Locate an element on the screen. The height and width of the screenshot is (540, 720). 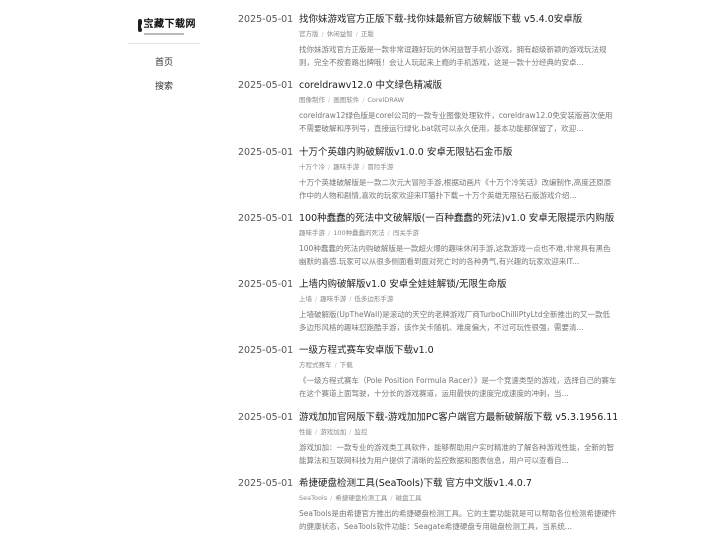
nav-item-search: 搜索 is located at coordinates (164, 90).